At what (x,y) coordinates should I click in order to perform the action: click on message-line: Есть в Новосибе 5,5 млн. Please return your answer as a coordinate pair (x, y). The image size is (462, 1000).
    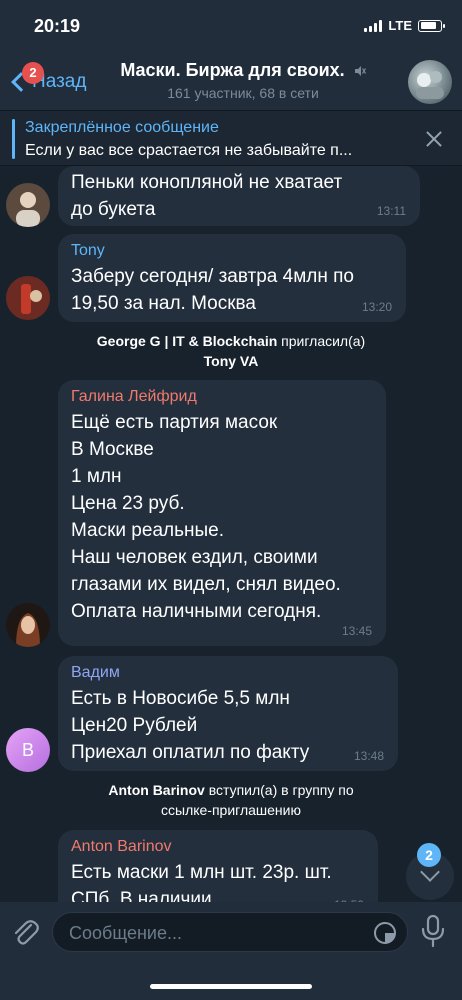
    Looking at the image, I should click on (180, 698).